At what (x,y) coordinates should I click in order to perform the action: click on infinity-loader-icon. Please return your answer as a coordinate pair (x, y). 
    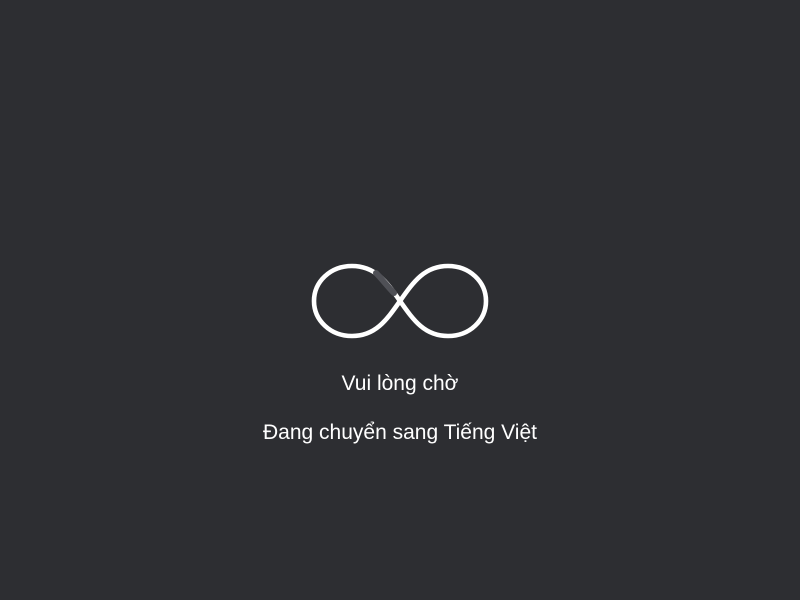
    Looking at the image, I should click on (400, 301).